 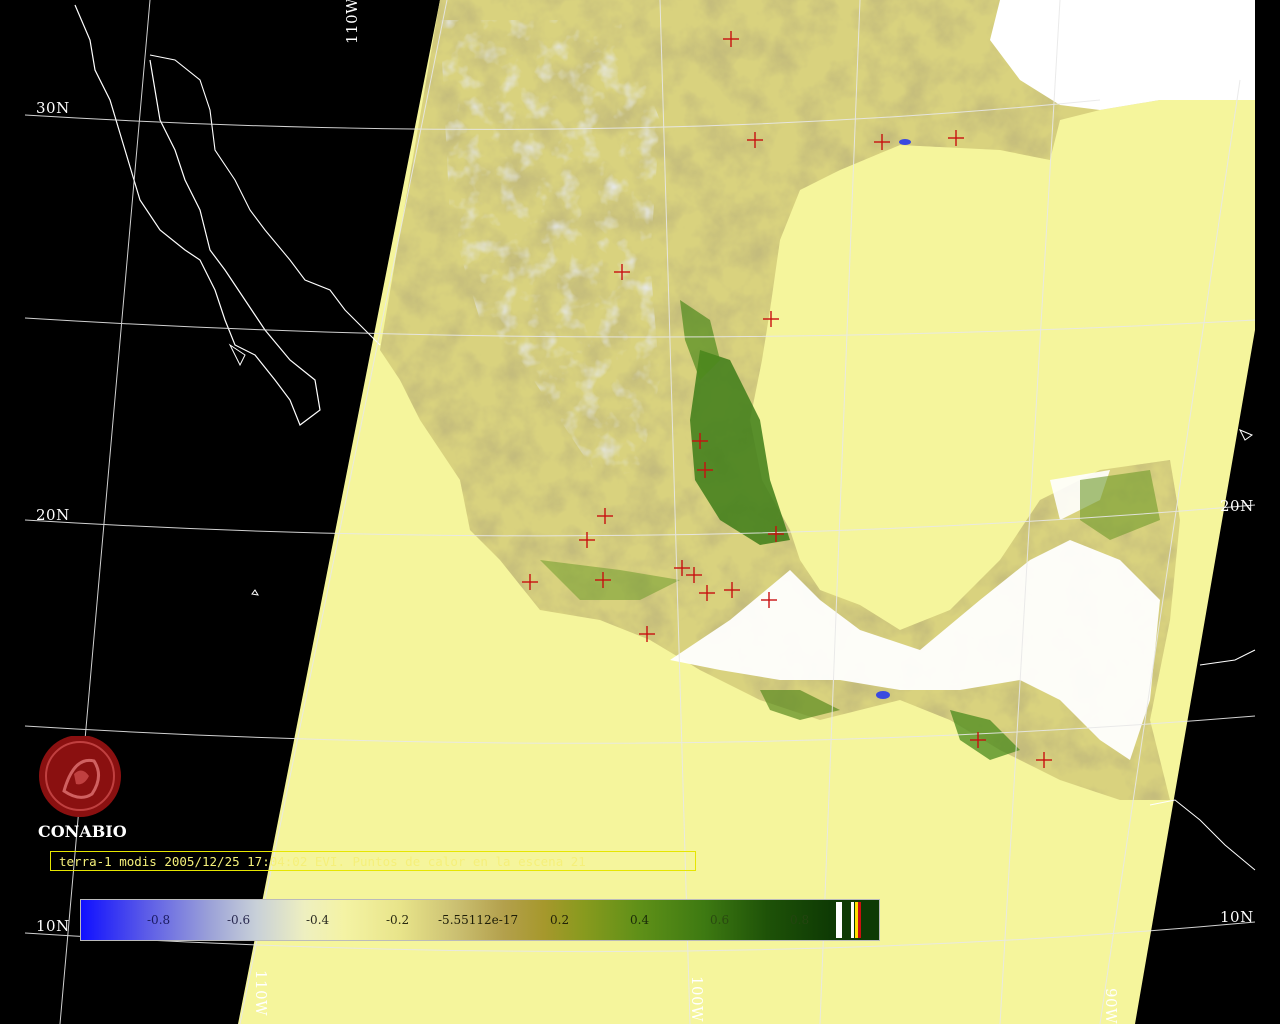 What do you see at coordinates (839, 920) in the screenshot?
I see `colorbar-white-band` at bounding box center [839, 920].